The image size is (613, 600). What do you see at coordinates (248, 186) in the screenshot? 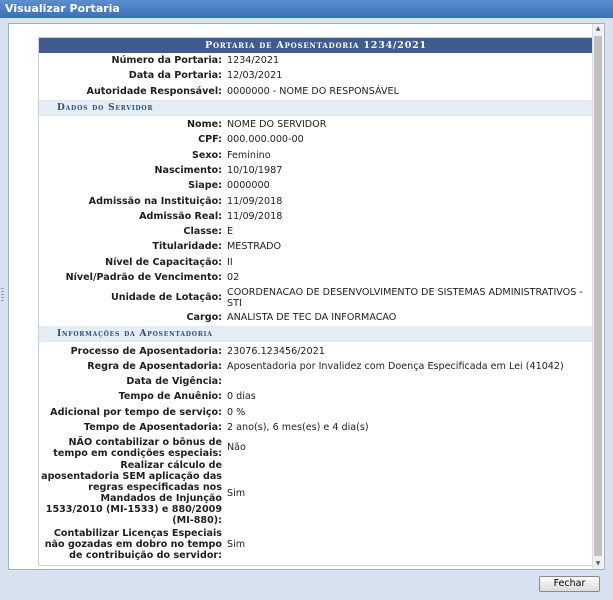
I see `field-value: 0000000` at bounding box center [248, 186].